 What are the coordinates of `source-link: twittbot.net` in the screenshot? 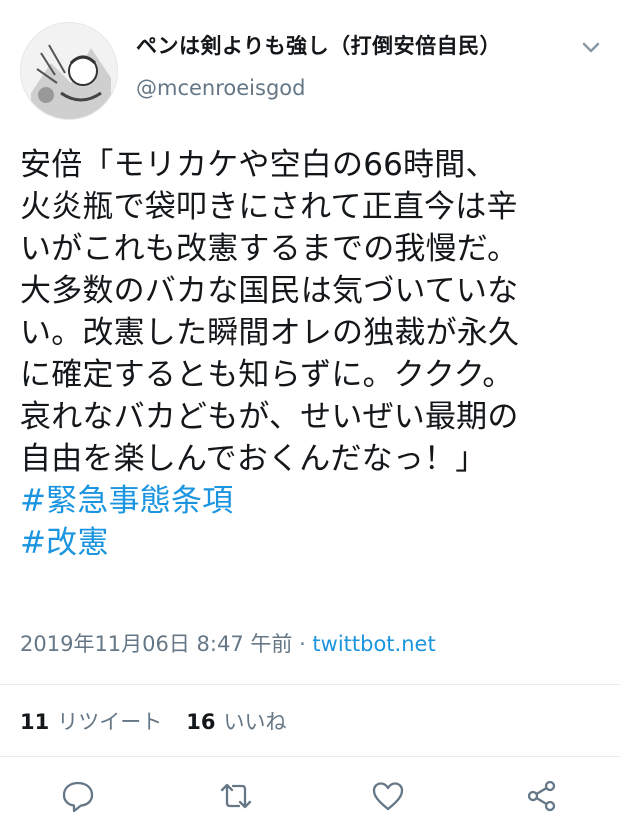 It's located at (373, 644).